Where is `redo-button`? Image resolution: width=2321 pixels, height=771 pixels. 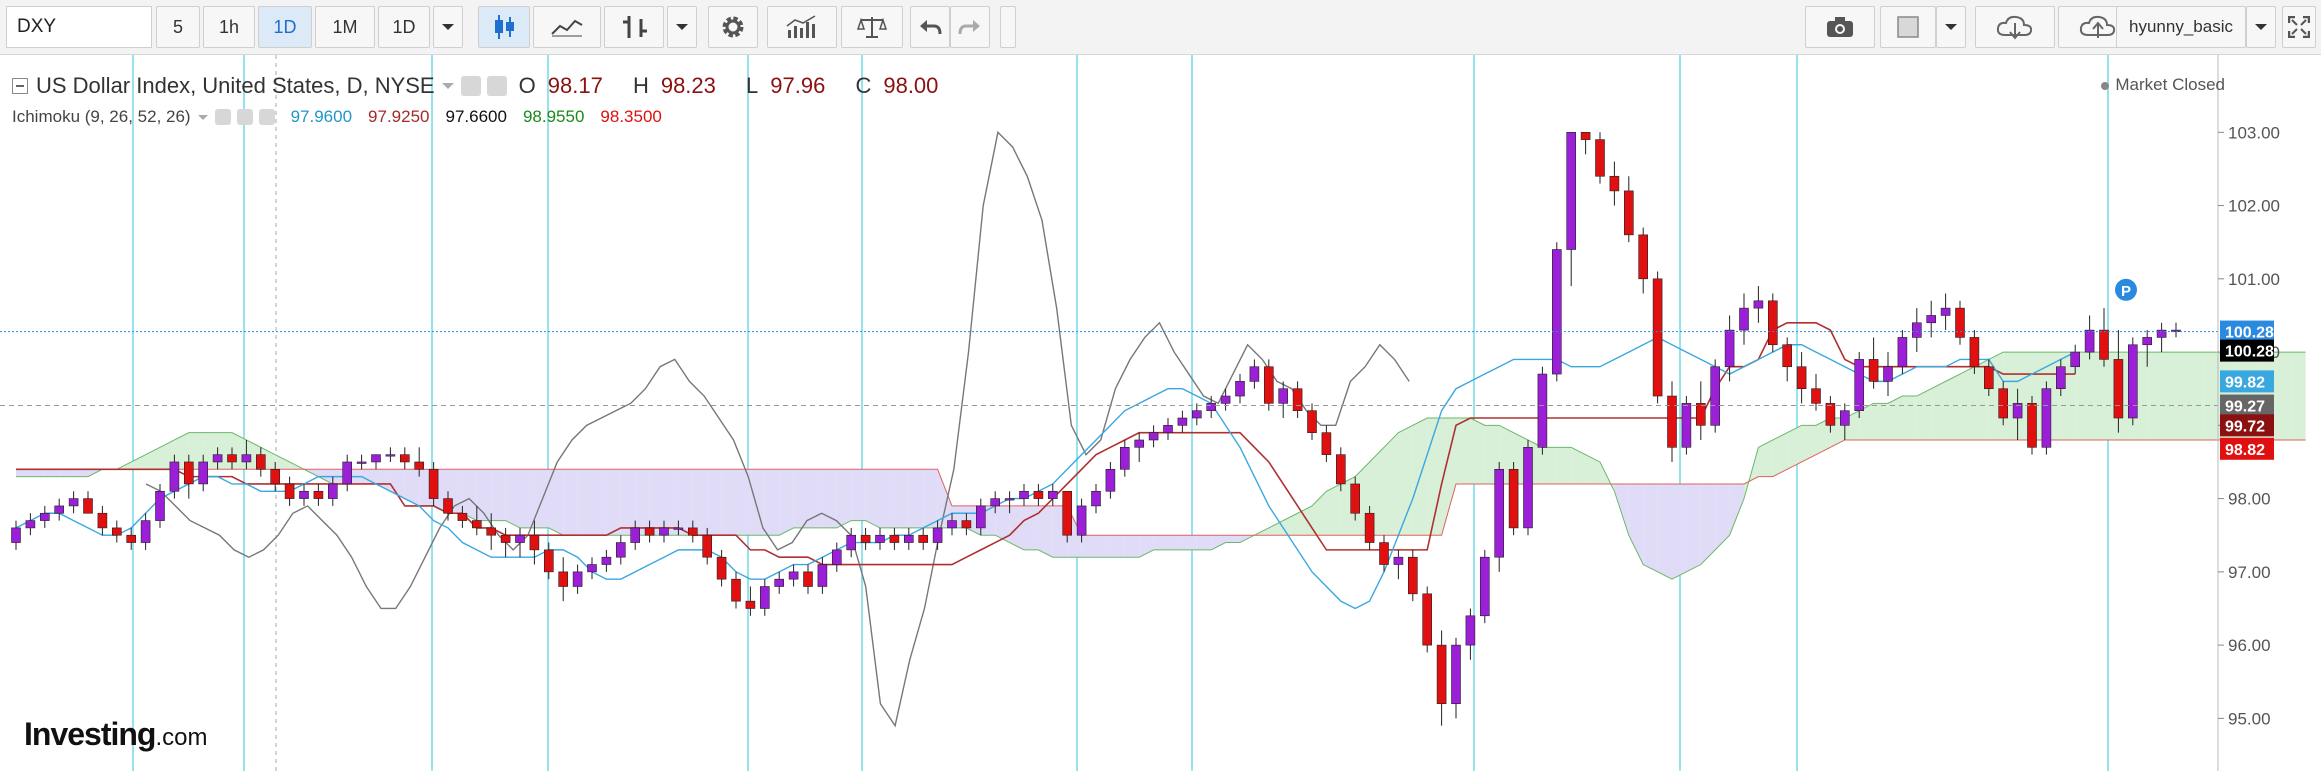
redo-button is located at coordinates (970, 27).